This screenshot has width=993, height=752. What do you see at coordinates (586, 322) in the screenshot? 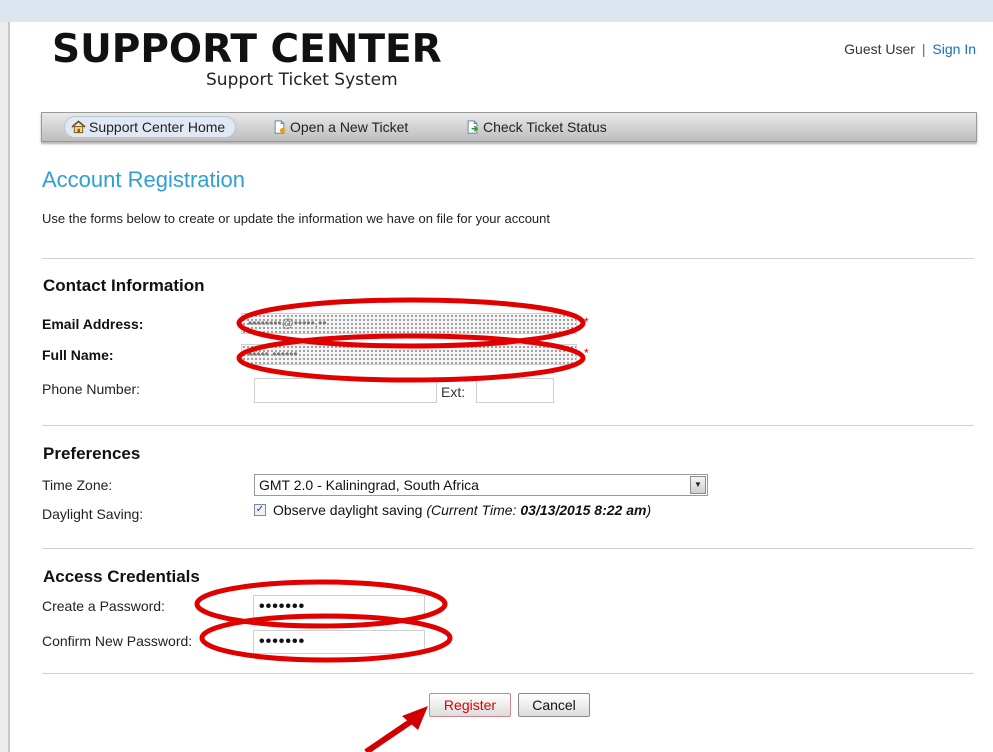
I see `email-required-mark: *` at bounding box center [586, 322].